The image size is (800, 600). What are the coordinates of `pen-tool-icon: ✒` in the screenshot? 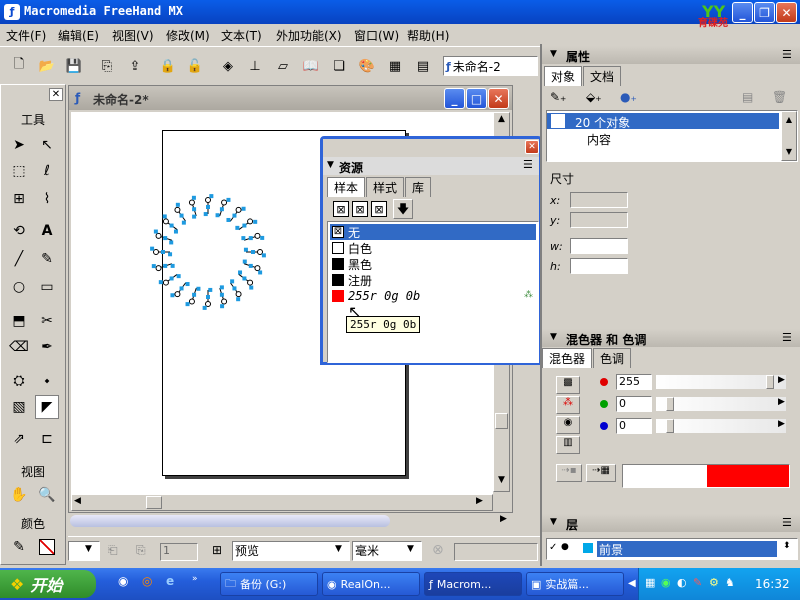 It's located at (47, 347).